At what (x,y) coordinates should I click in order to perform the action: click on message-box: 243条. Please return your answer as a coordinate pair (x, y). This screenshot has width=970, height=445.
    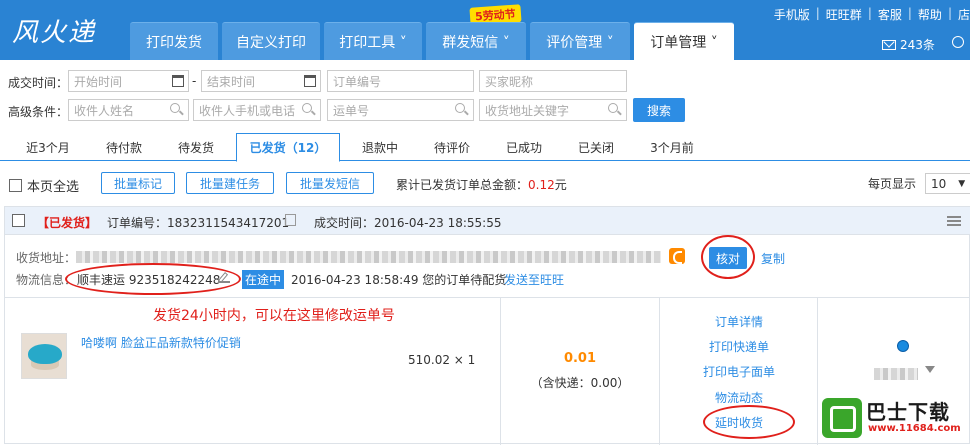
    Looking at the image, I should click on (908, 44).